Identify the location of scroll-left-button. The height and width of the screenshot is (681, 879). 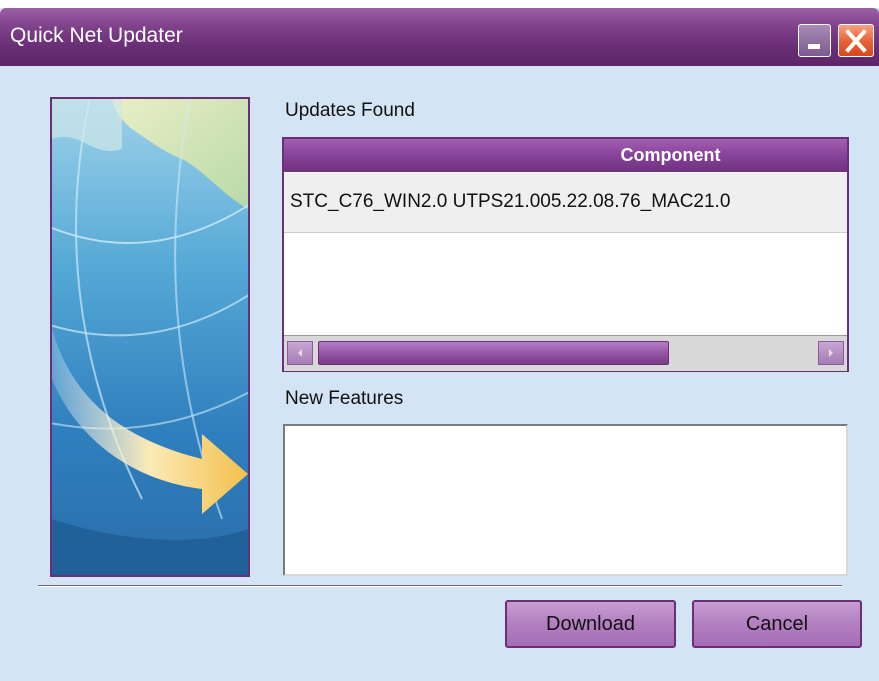
(300, 353).